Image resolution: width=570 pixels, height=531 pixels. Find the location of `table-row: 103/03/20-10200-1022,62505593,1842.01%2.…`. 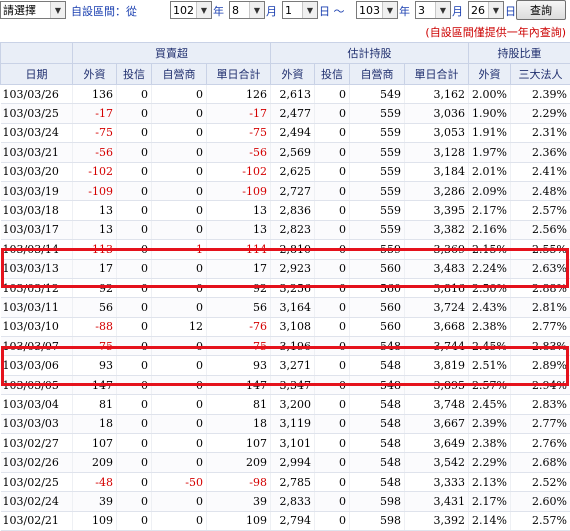

table-row: 103/03/20-10200-1022,62505593,1842.01%2.… is located at coordinates (285, 171).